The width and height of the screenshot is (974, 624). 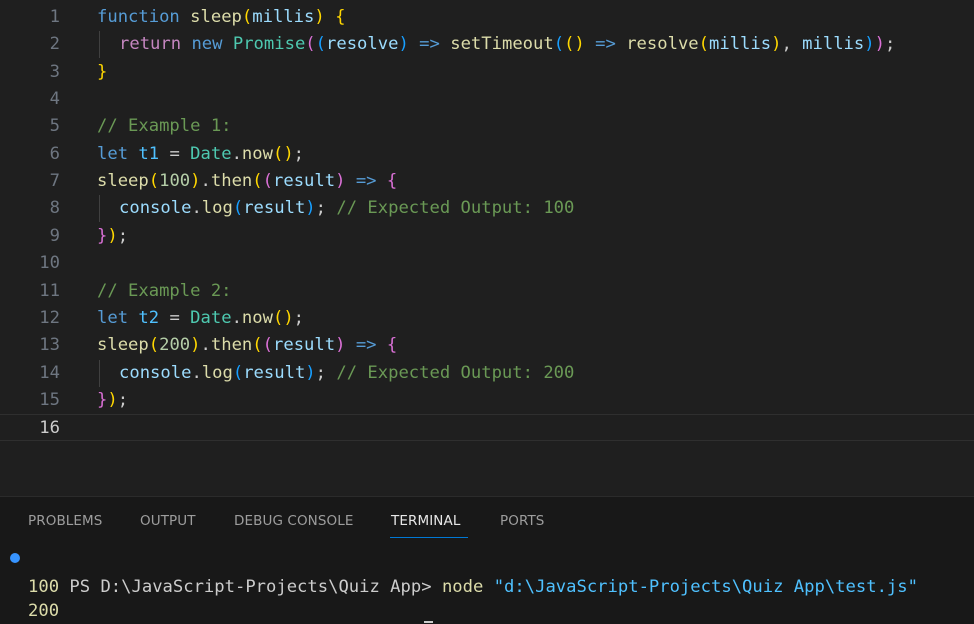 I want to click on terminal-output-line: 200, so click(x=44, y=611).